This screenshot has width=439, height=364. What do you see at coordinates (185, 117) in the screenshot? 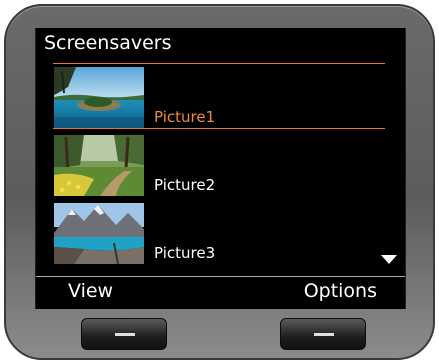
I see `list-item-label: Picture1` at bounding box center [185, 117].